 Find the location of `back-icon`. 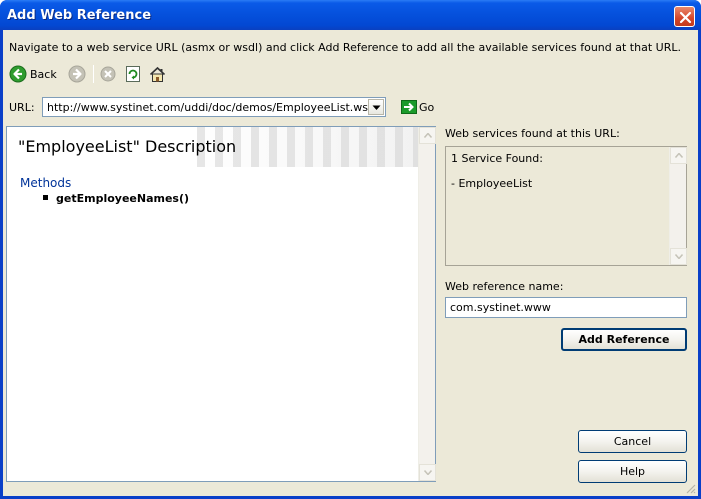

back-icon is located at coordinates (18, 74).